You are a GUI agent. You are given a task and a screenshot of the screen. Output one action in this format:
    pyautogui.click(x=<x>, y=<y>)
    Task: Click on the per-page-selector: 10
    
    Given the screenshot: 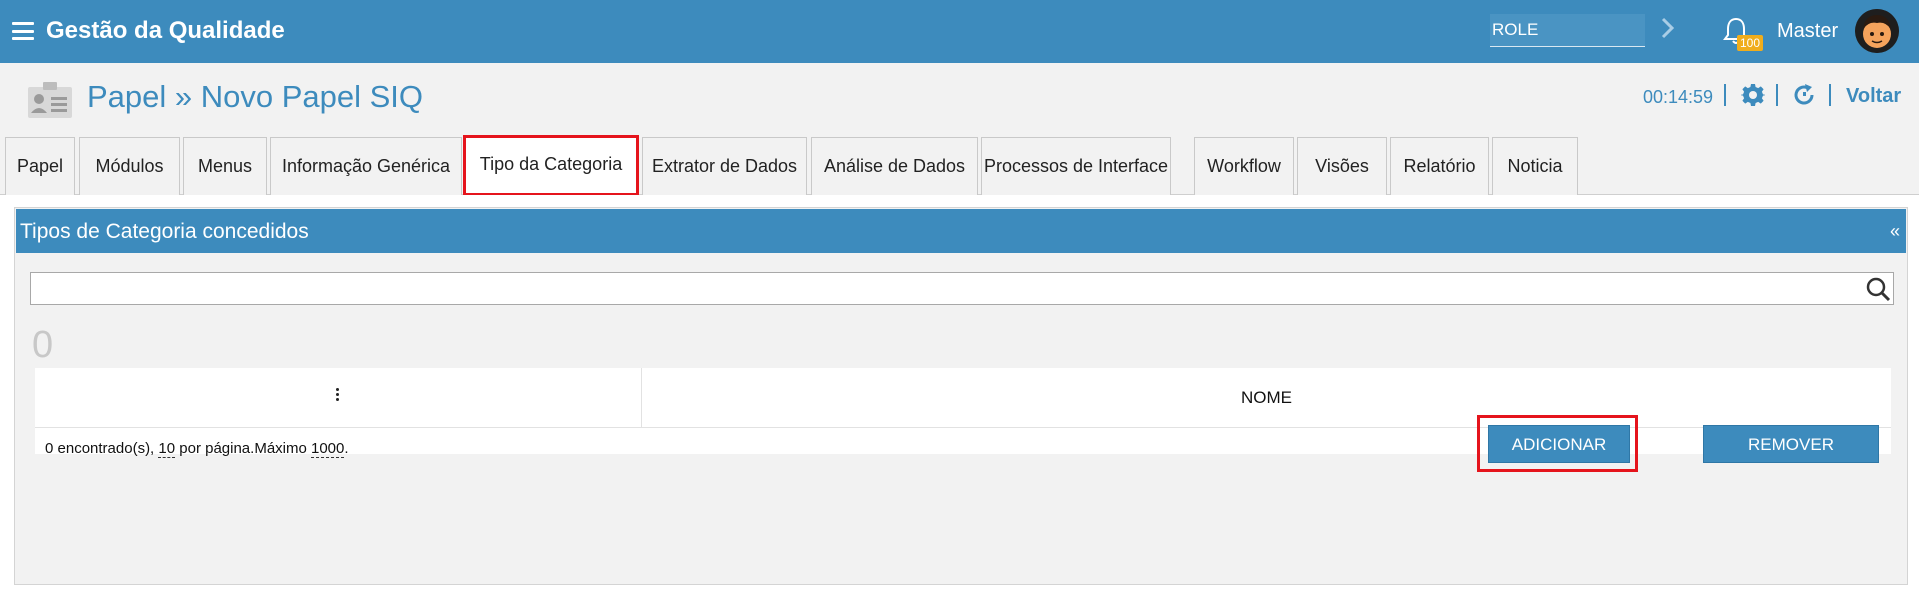 What is the action you would take?
    pyautogui.click(x=167, y=449)
    